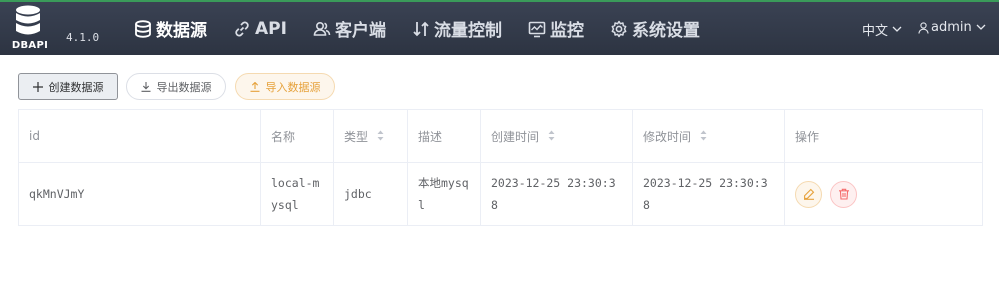 This screenshot has width=999, height=305. I want to click on main-nav: 数据源 API 客户端 流量控制 监控 系统设置, so click(430, 28).